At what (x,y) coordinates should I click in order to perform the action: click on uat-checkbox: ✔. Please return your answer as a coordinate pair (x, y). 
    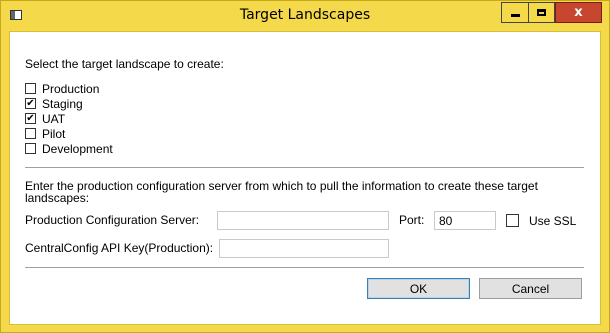
    Looking at the image, I should click on (30, 118).